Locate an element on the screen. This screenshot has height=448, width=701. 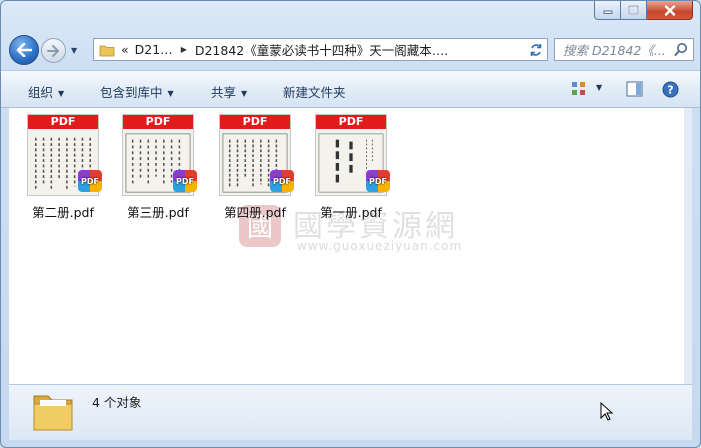
maximize-icon is located at coordinates (633, 10).